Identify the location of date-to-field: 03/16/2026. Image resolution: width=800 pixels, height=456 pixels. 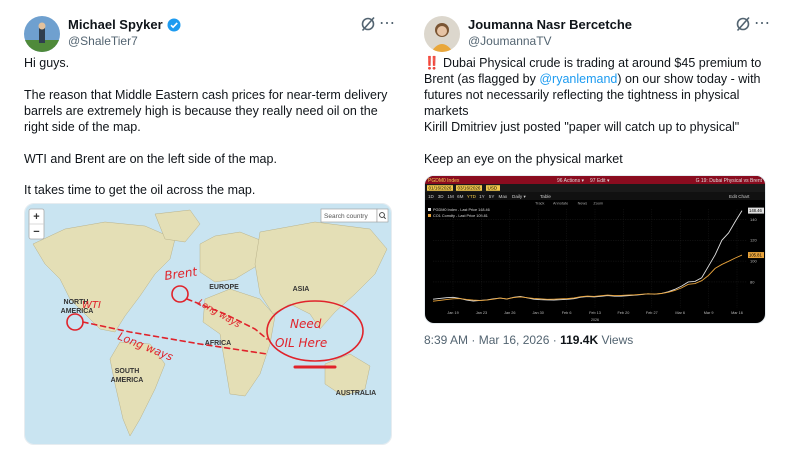
(469, 188).